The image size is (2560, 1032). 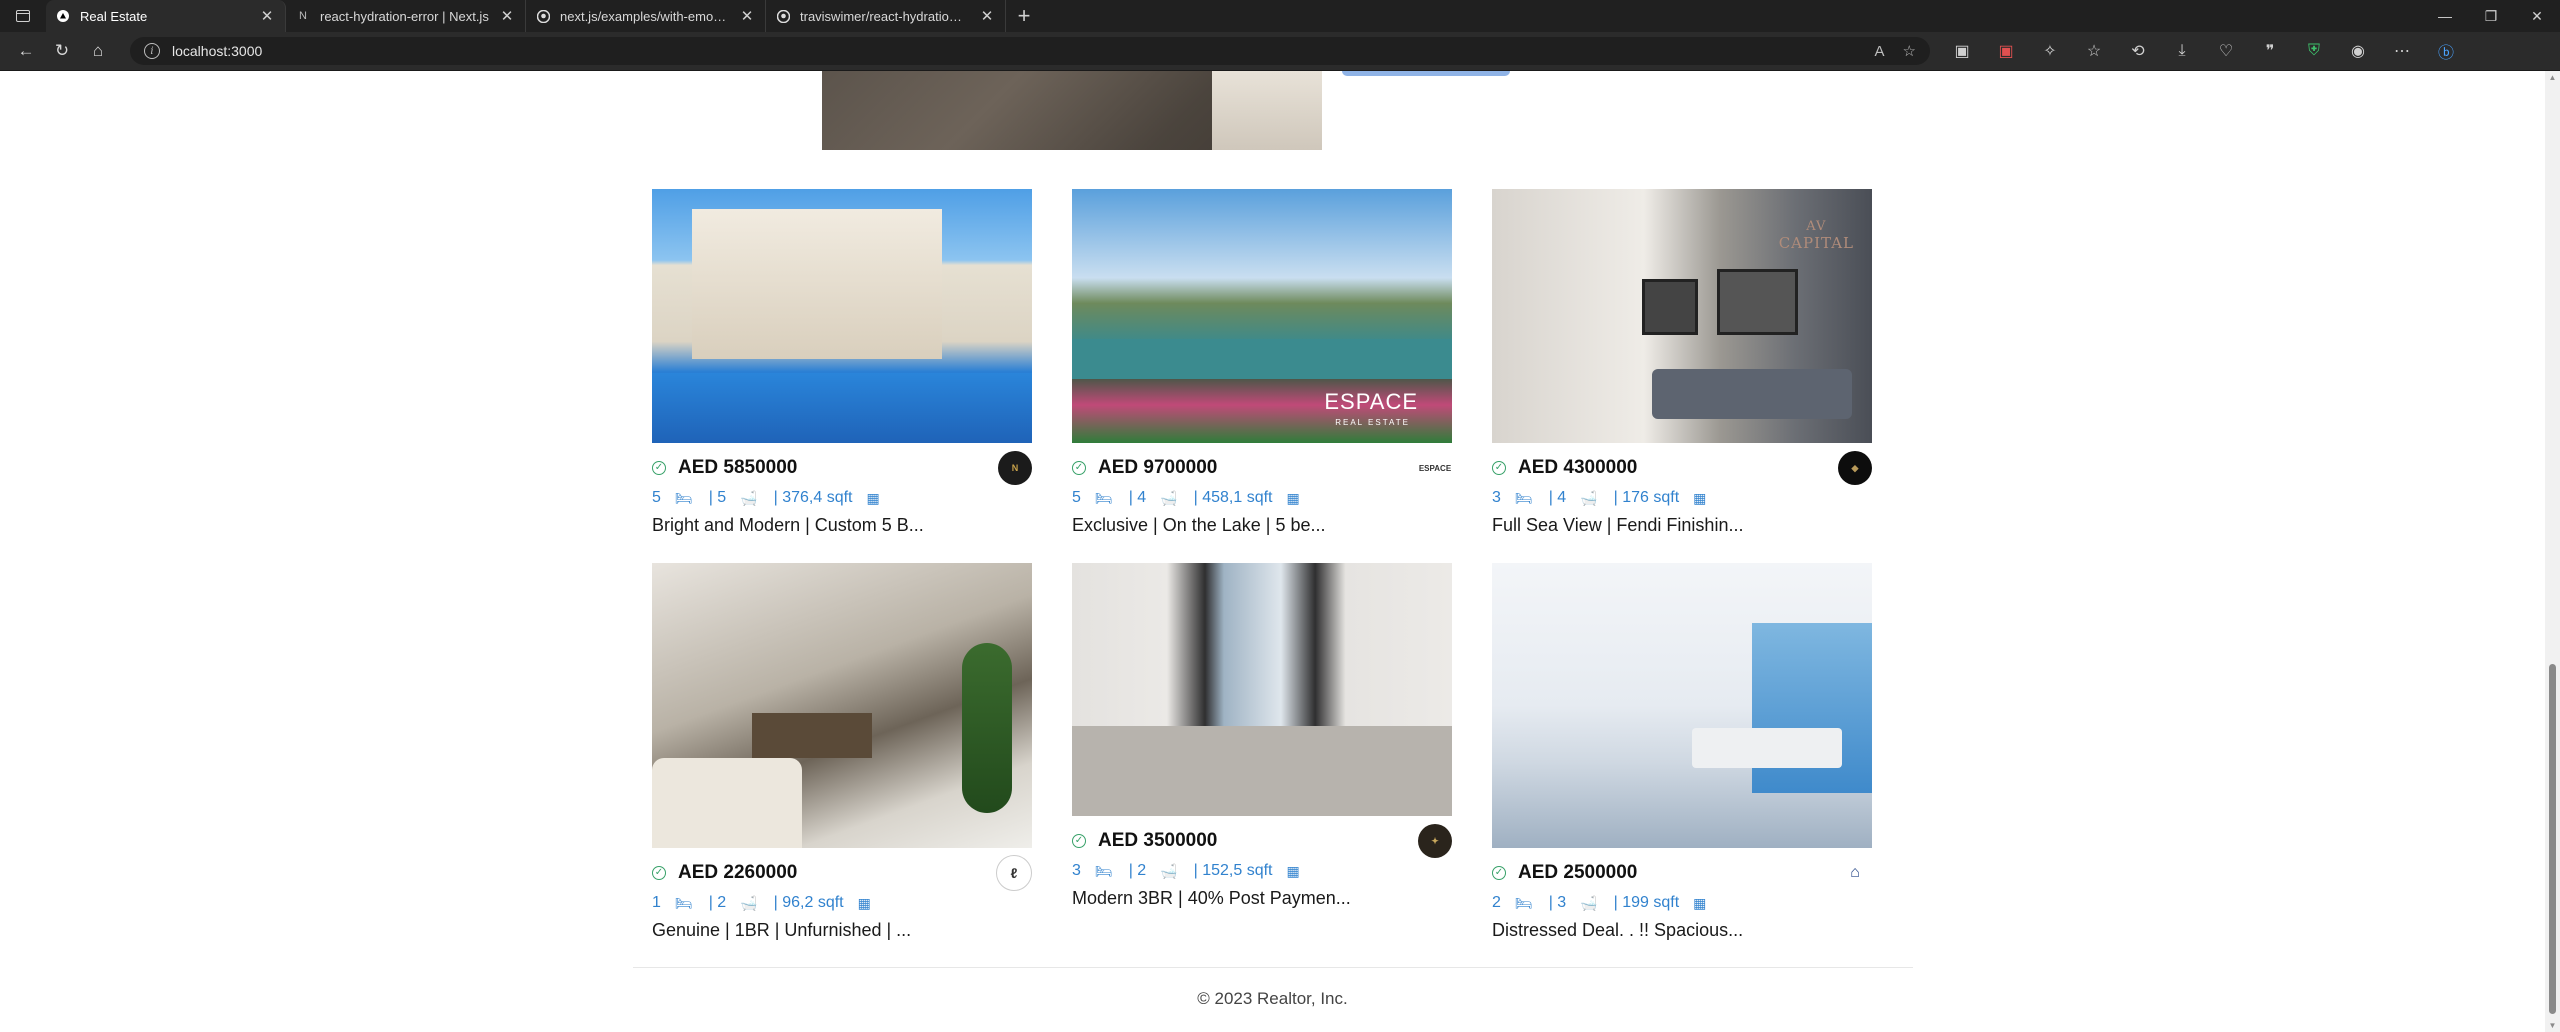 What do you see at coordinates (1646, 902) in the screenshot?
I see `area-size: | 199 sqft` at bounding box center [1646, 902].